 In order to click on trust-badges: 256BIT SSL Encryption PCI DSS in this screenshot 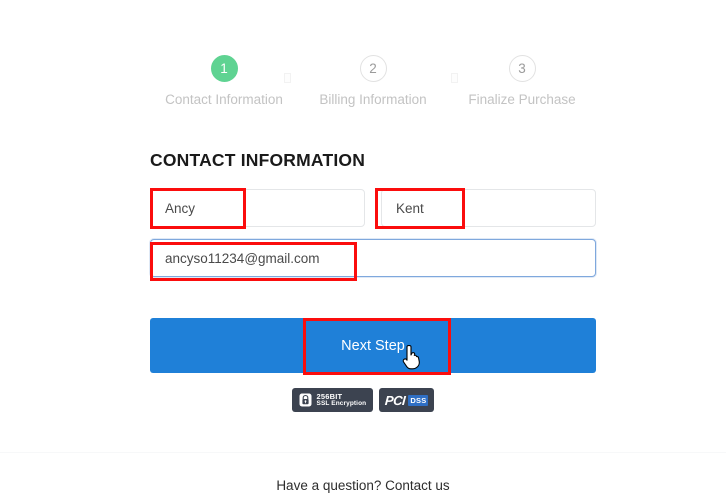, I will do `click(363, 400)`.